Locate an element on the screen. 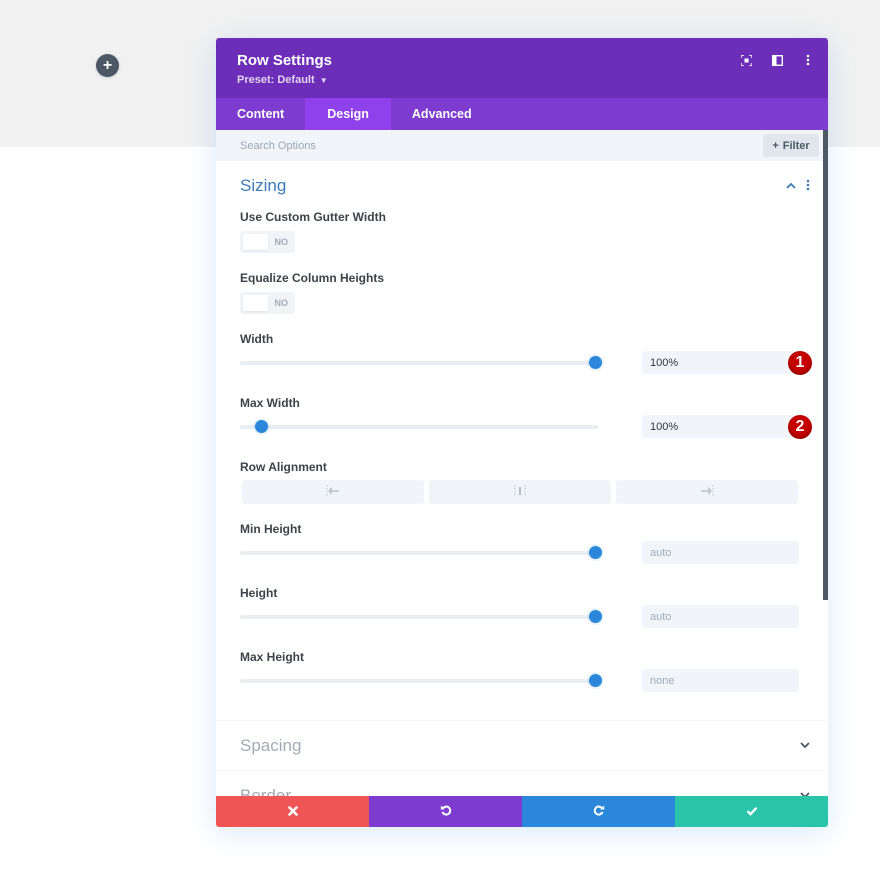  field-label: Use Custom Gutter Width is located at coordinates (313, 217).